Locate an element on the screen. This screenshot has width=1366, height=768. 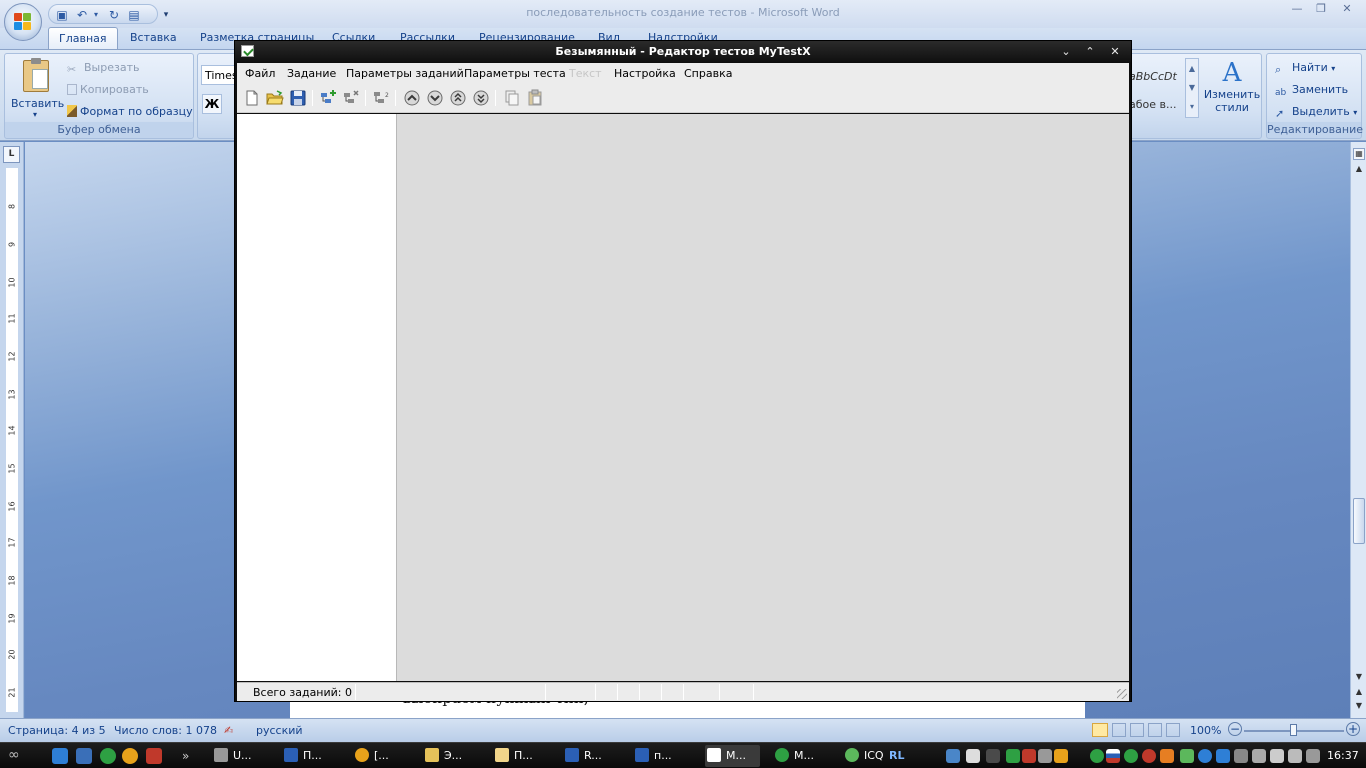
change-styles-button: A Изменить стили is located at coordinates (1232, 90).